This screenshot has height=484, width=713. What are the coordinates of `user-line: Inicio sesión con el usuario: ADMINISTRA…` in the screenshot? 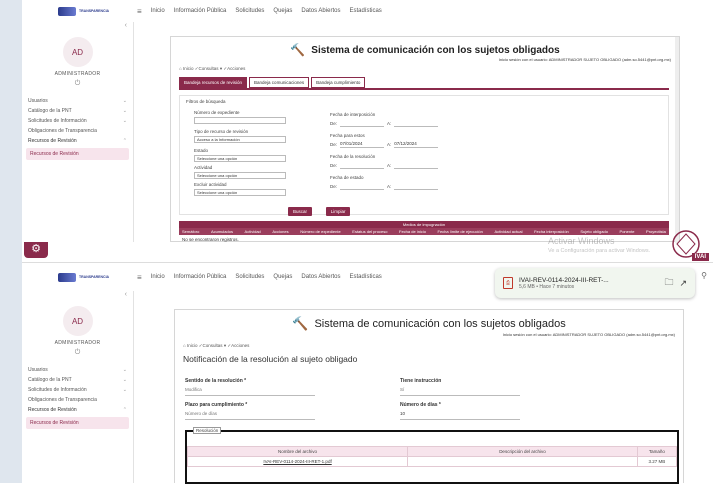 It's located at (588, 334).